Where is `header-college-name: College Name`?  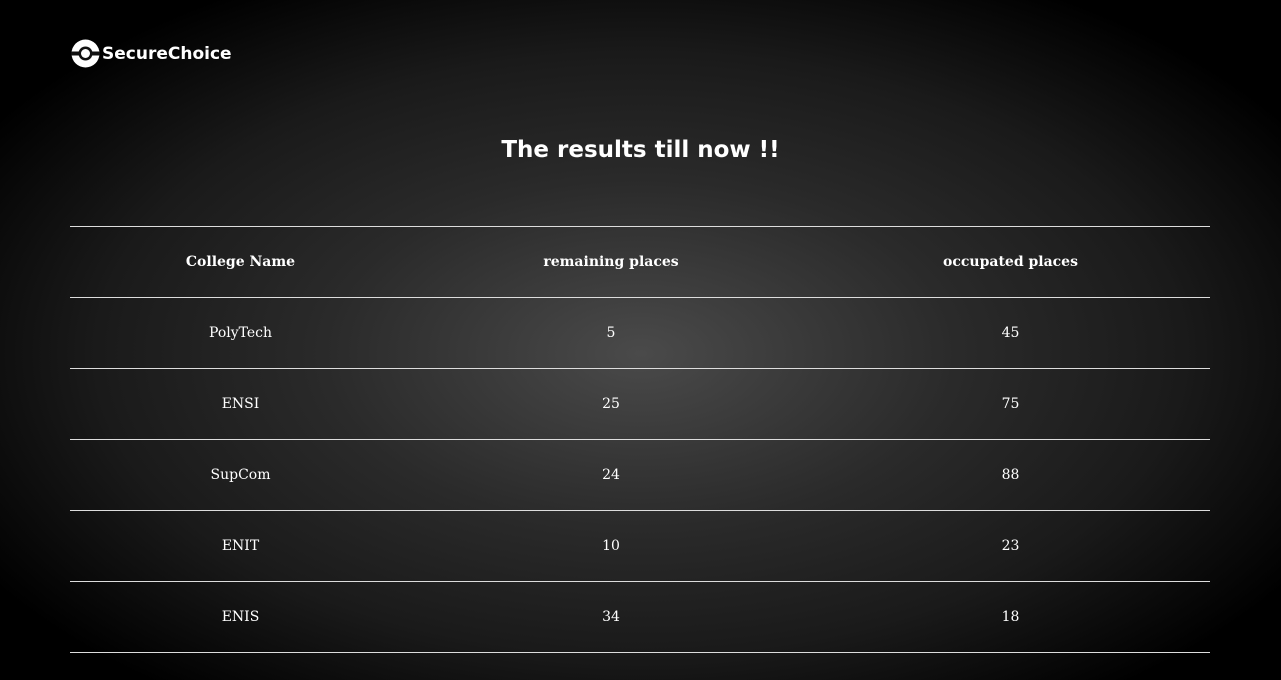
header-college-name: College Name is located at coordinates (240, 262).